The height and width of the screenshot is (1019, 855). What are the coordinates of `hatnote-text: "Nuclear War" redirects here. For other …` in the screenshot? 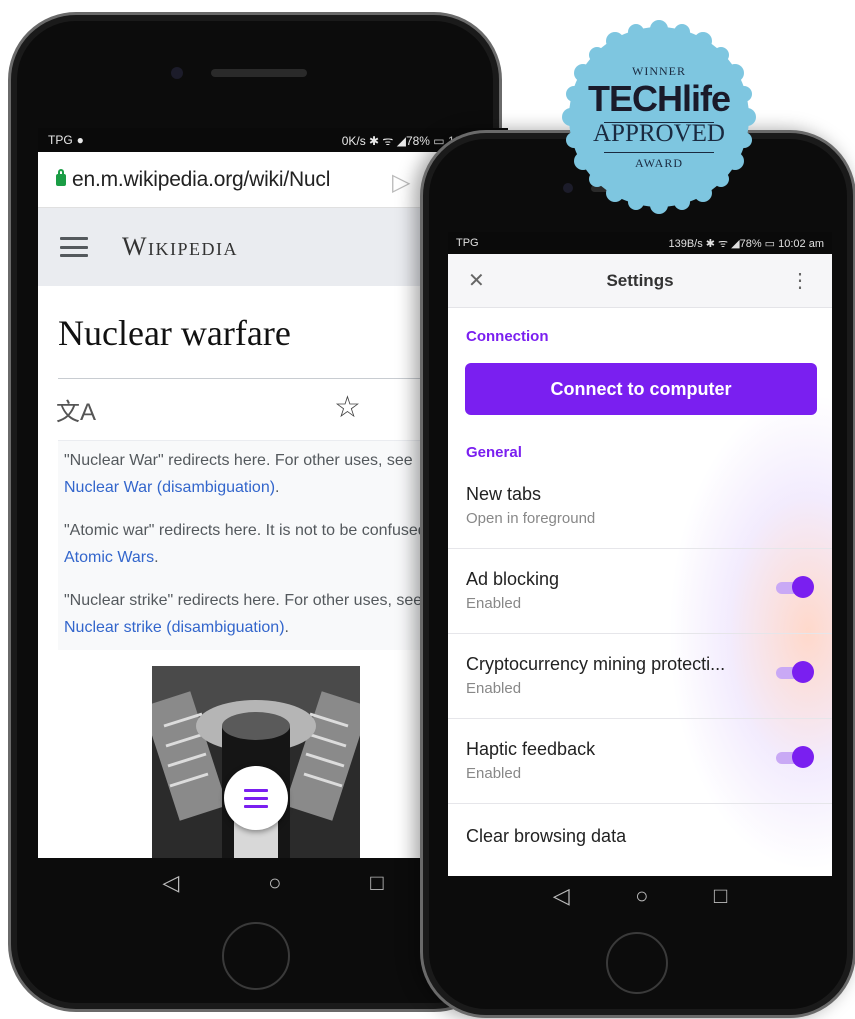 It's located at (238, 460).